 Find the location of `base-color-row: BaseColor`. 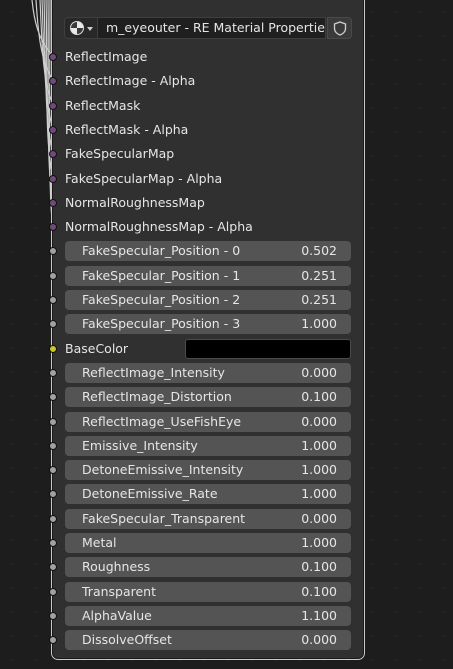

base-color-row: BaseColor is located at coordinates (226, 349).